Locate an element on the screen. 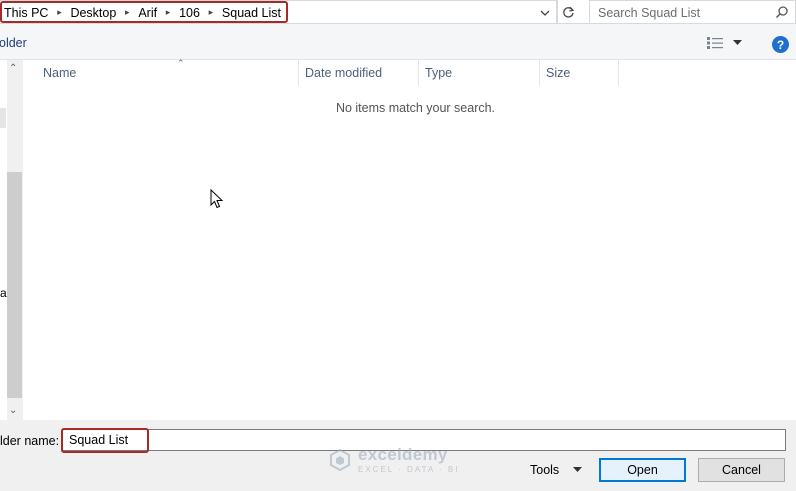  chevron-up-icon: ⌃ is located at coordinates (13, 68).